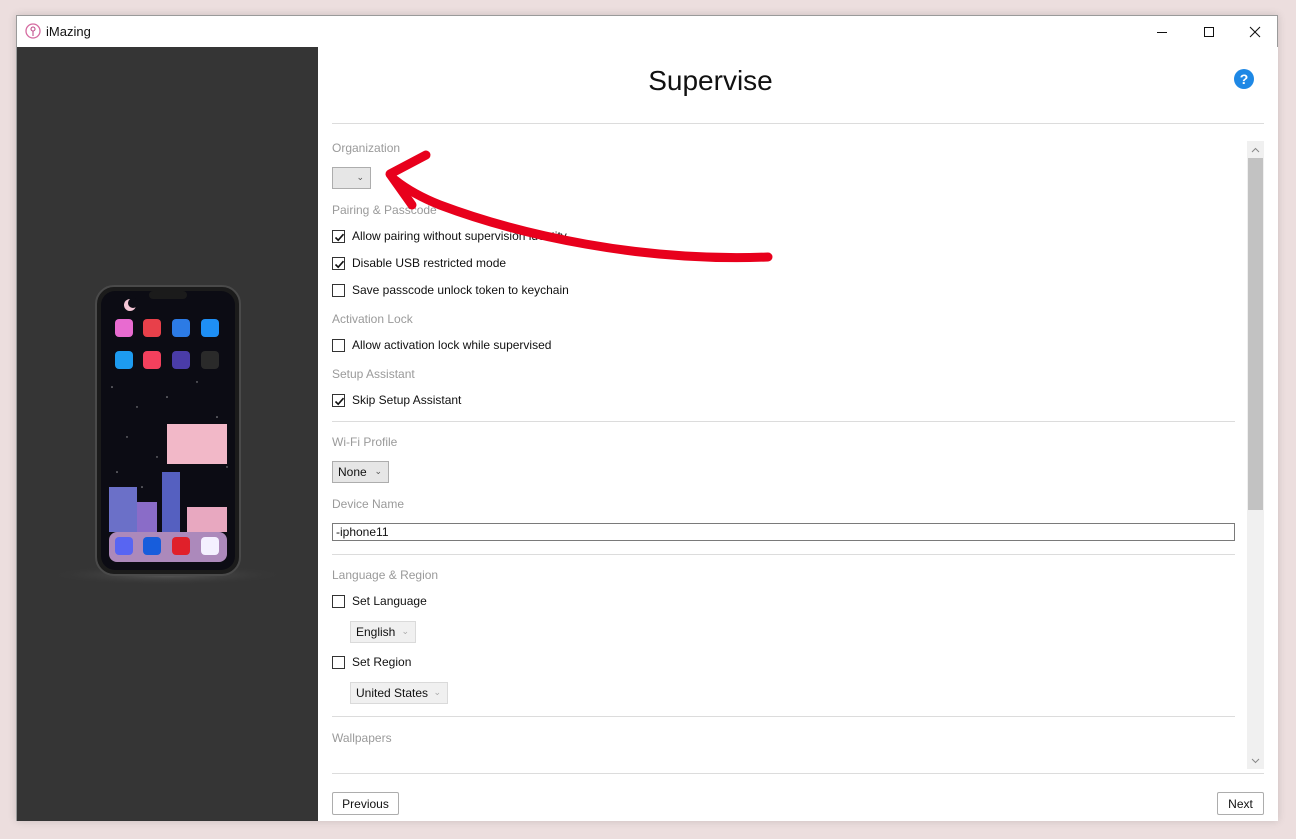 The image size is (1296, 839). I want to click on set-region-label: Set Region, so click(382, 662).